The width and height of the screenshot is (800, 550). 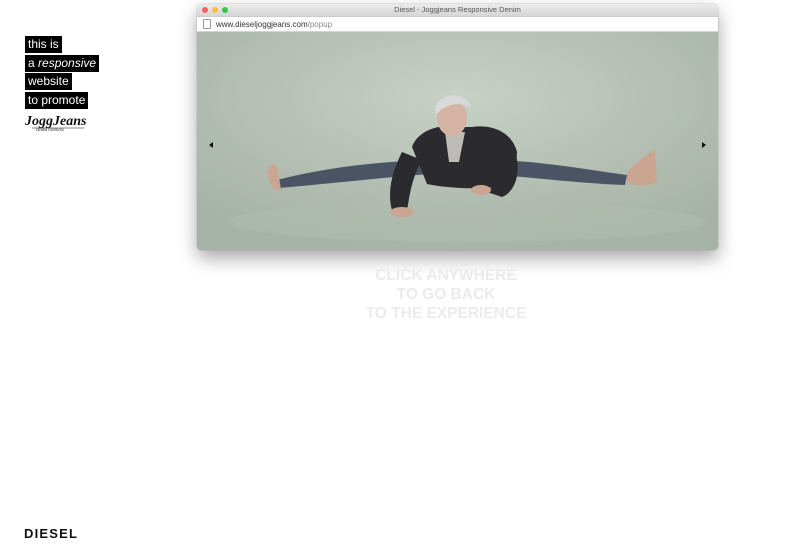 I want to click on url-domain: www.dieseljoggjeans.com, so click(x=262, y=24).